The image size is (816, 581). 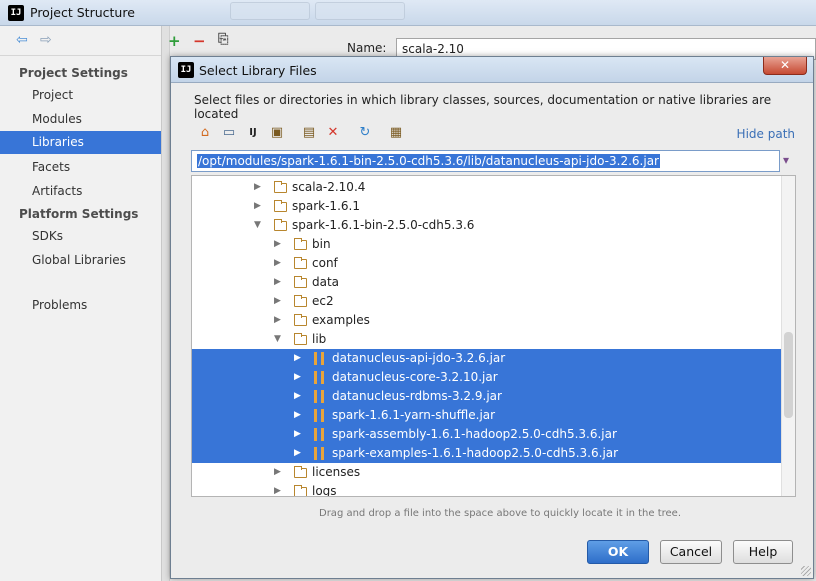 I want to click on sidebar-item-libraries: Libraries, so click(x=80, y=142).